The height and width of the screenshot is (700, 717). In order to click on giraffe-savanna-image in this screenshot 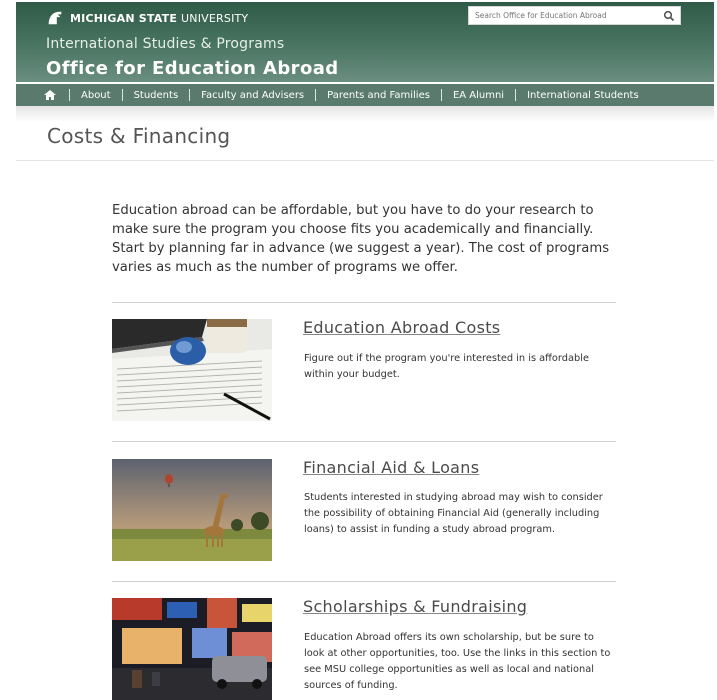, I will do `click(192, 510)`.